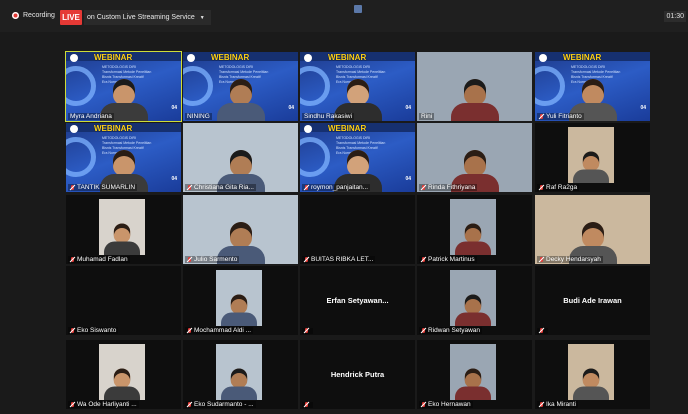 The width and height of the screenshot is (688, 414). I want to click on participant-tile: Ika Miranti, so click(592, 374).